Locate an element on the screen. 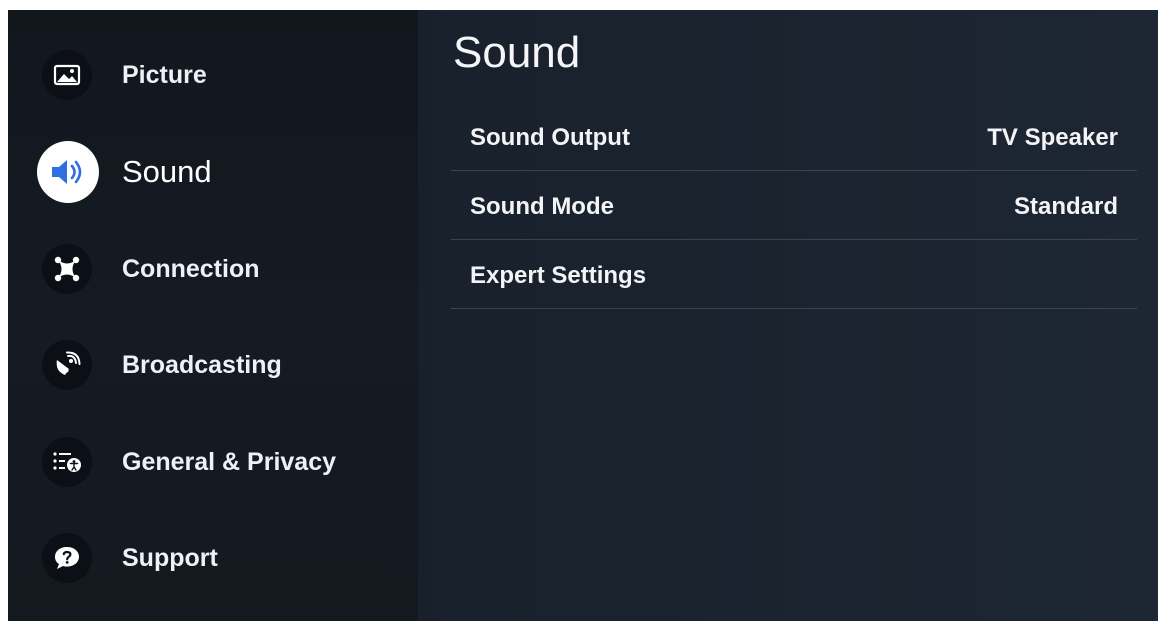 The image size is (1158, 621). sidebar-item-sound: Sound is located at coordinates (213, 172).